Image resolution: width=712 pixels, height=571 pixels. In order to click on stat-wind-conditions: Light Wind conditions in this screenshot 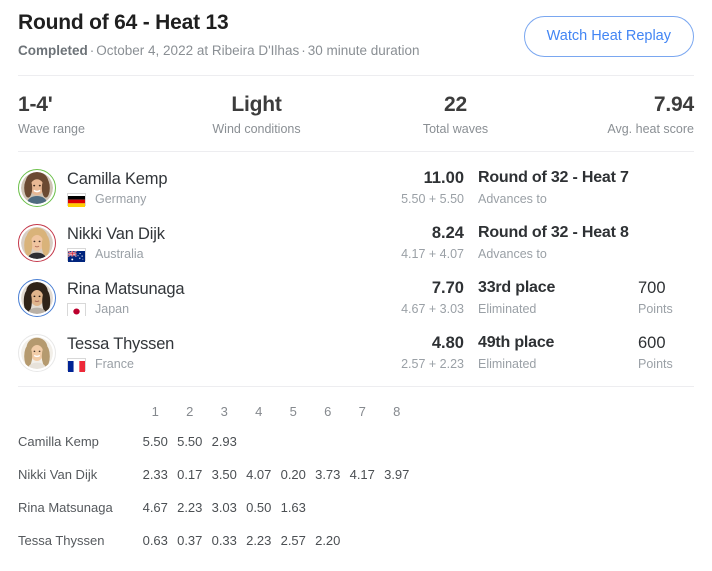, I will do `click(256, 114)`.